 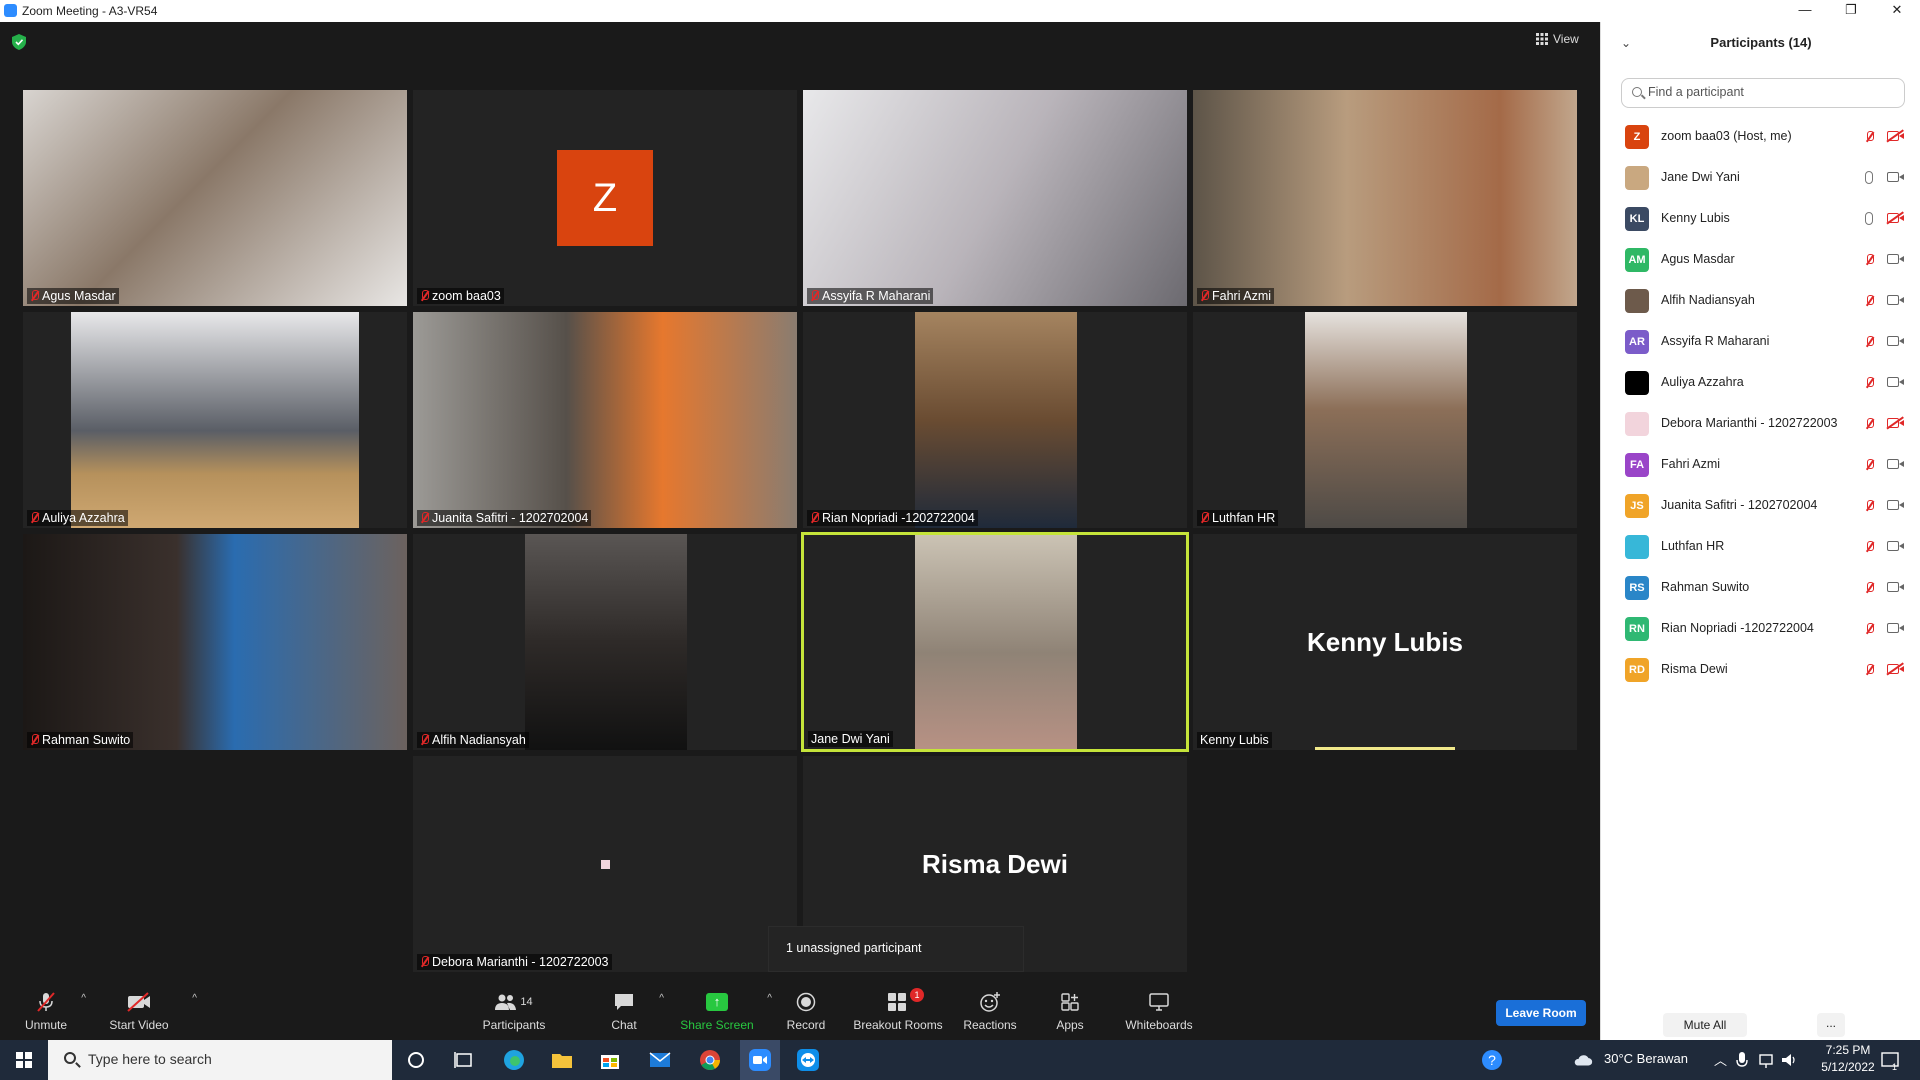 I want to click on chrome-icon, so click(x=710, y=1060).